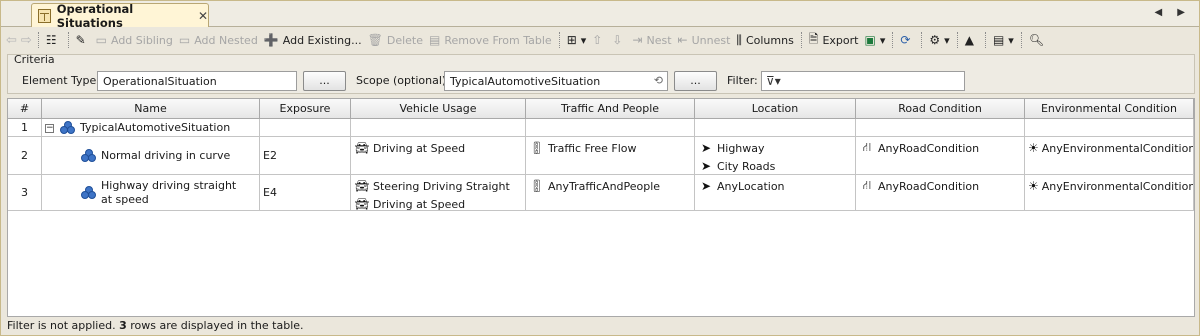 Image resolution: width=1200 pixels, height=336 pixels. Describe the element at coordinates (704, 40) in the screenshot. I see `unnest-button: ⇤ Unnest` at that location.